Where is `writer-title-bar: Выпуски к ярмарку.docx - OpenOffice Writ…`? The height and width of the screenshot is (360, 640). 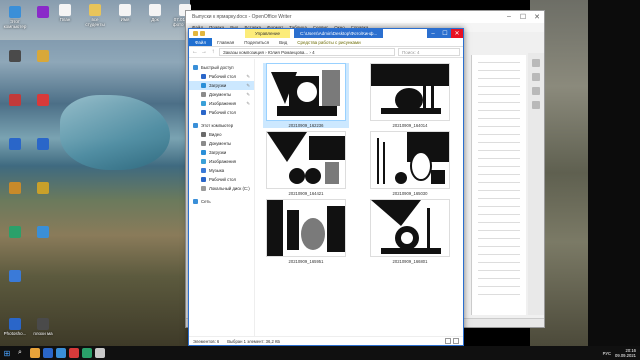 writer-title-bar: Выпуски к ярмарку.docx - OpenOffice Writ… is located at coordinates (365, 17).